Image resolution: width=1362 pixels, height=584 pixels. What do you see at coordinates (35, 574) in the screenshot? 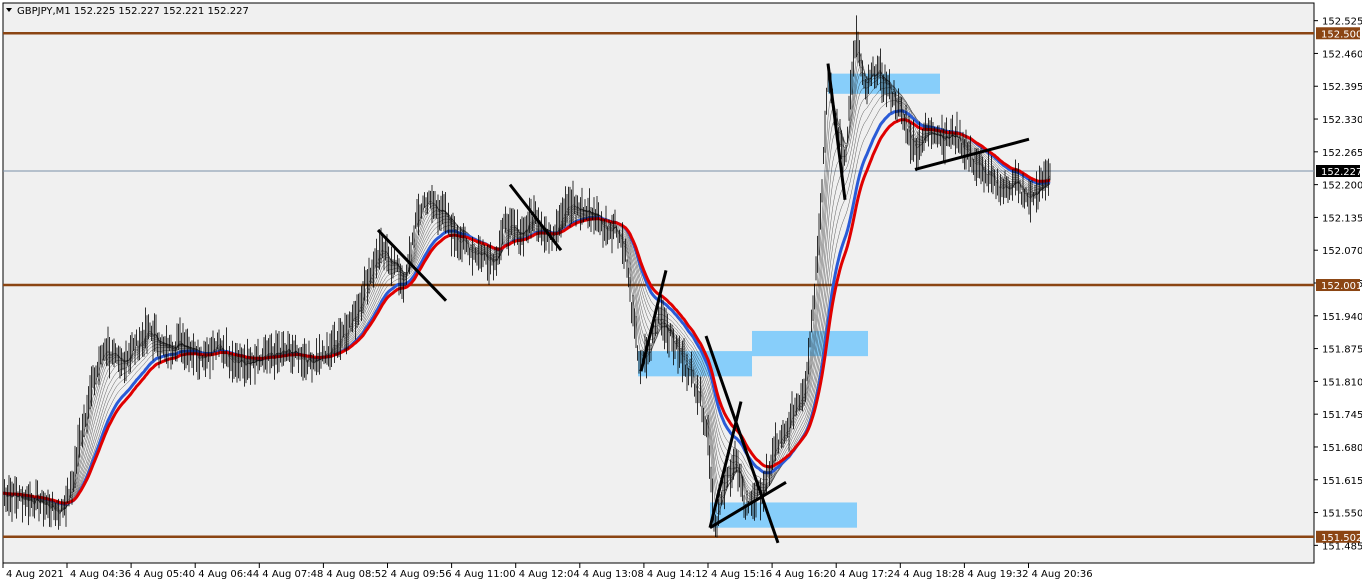
I see `x-tick-label: 4 Aug 2021` at bounding box center [35, 574].